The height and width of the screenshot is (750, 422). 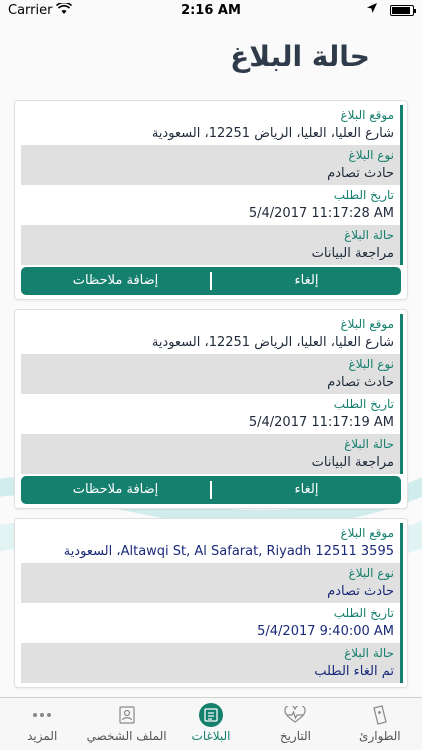 I want to click on clock: 2:16 AM, so click(x=211, y=10).